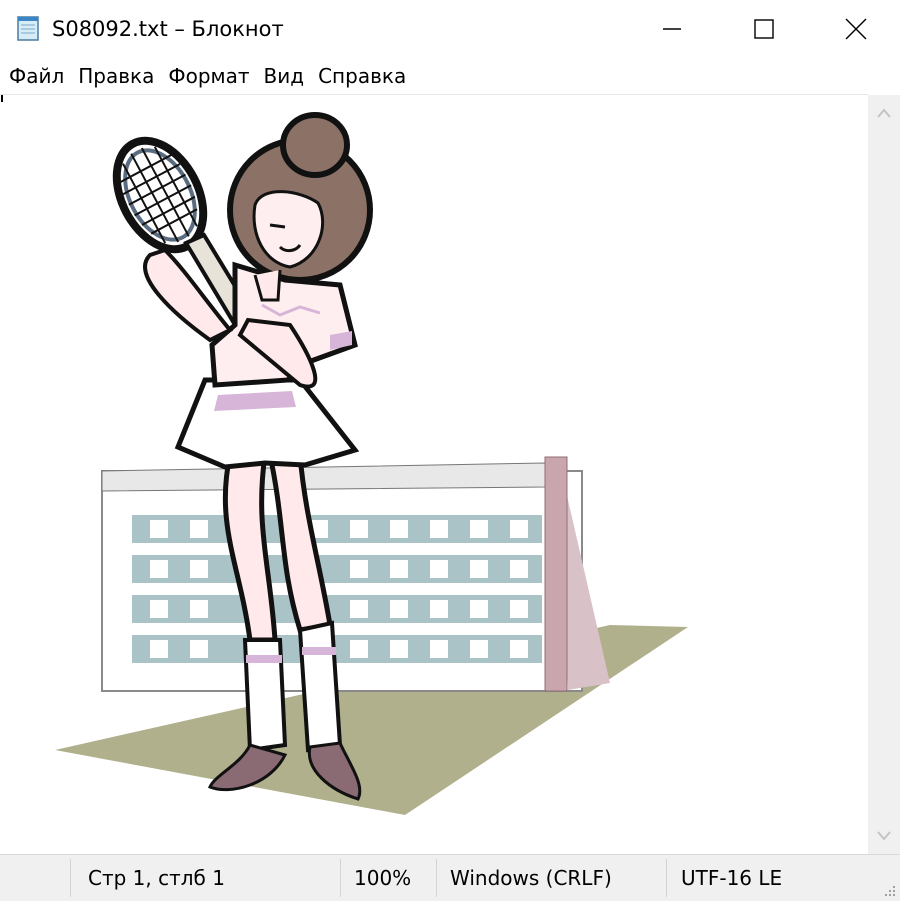  I want to click on maximize-icon, so click(764, 29).